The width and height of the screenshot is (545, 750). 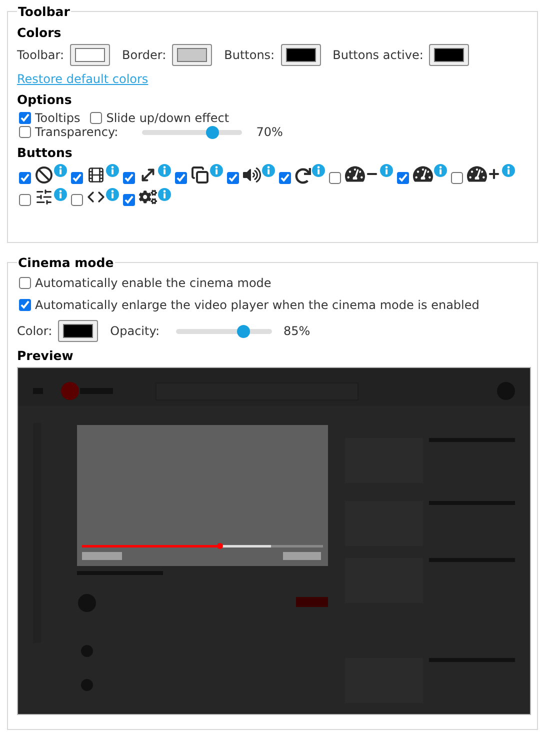 I want to click on restore-colors-link: Restore default colors, so click(x=82, y=79).